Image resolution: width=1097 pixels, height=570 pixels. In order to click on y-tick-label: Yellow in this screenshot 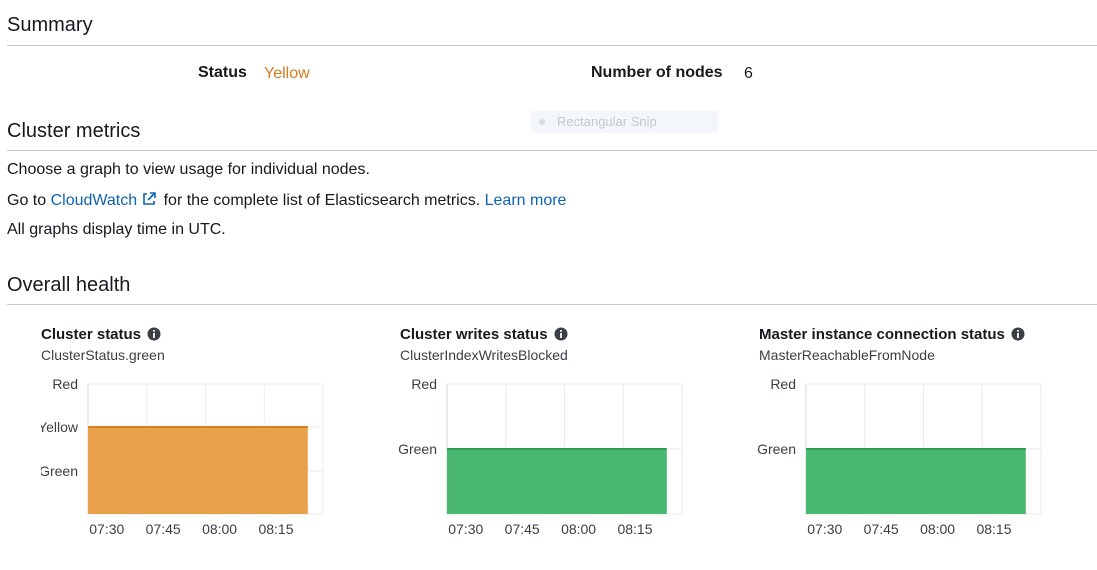, I will do `click(60, 427)`.